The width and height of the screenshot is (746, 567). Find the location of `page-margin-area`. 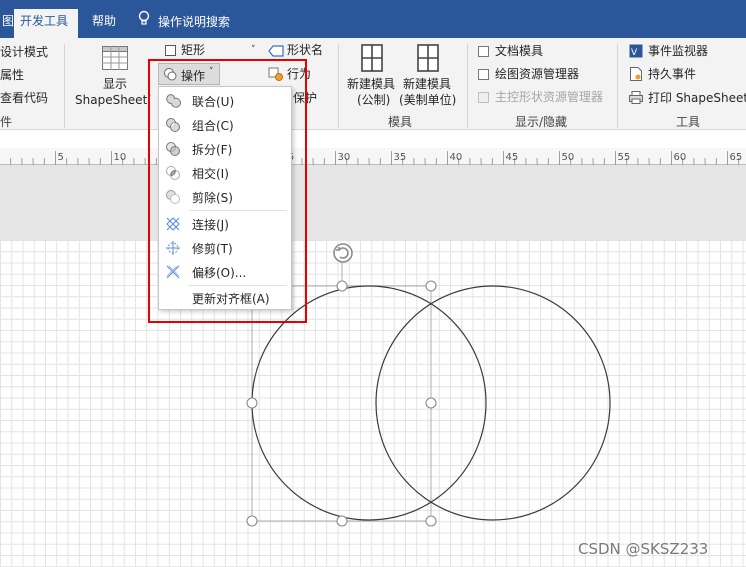

page-margin-area is located at coordinates (373, 202).